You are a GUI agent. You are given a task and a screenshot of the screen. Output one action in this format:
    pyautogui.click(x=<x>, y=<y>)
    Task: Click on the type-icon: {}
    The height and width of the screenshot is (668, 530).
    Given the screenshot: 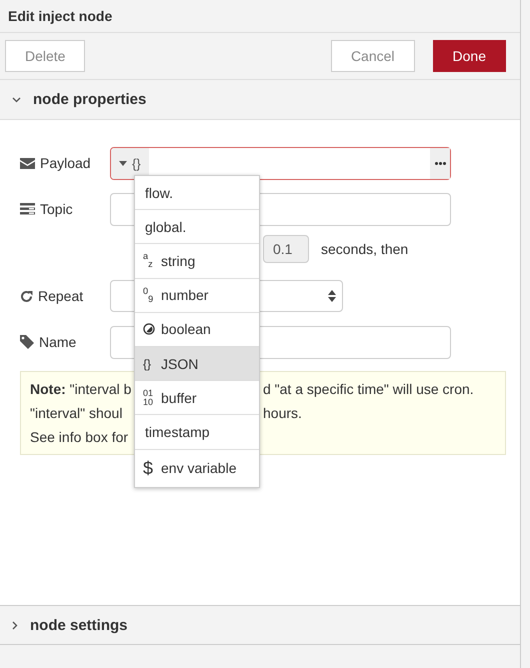 What is the action you would take?
    pyautogui.click(x=149, y=364)
    